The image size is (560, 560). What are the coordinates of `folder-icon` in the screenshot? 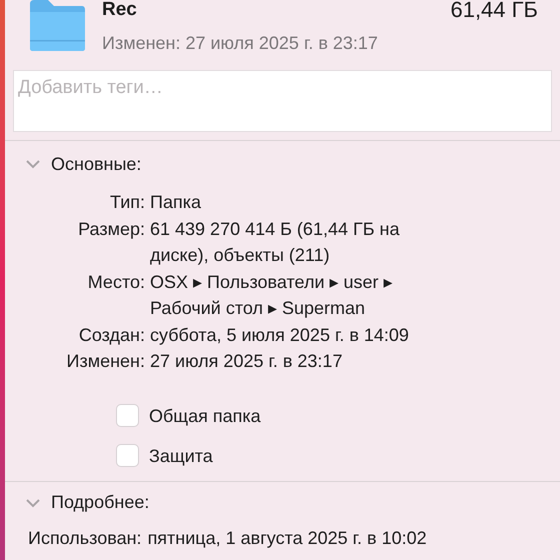 It's located at (57, 26).